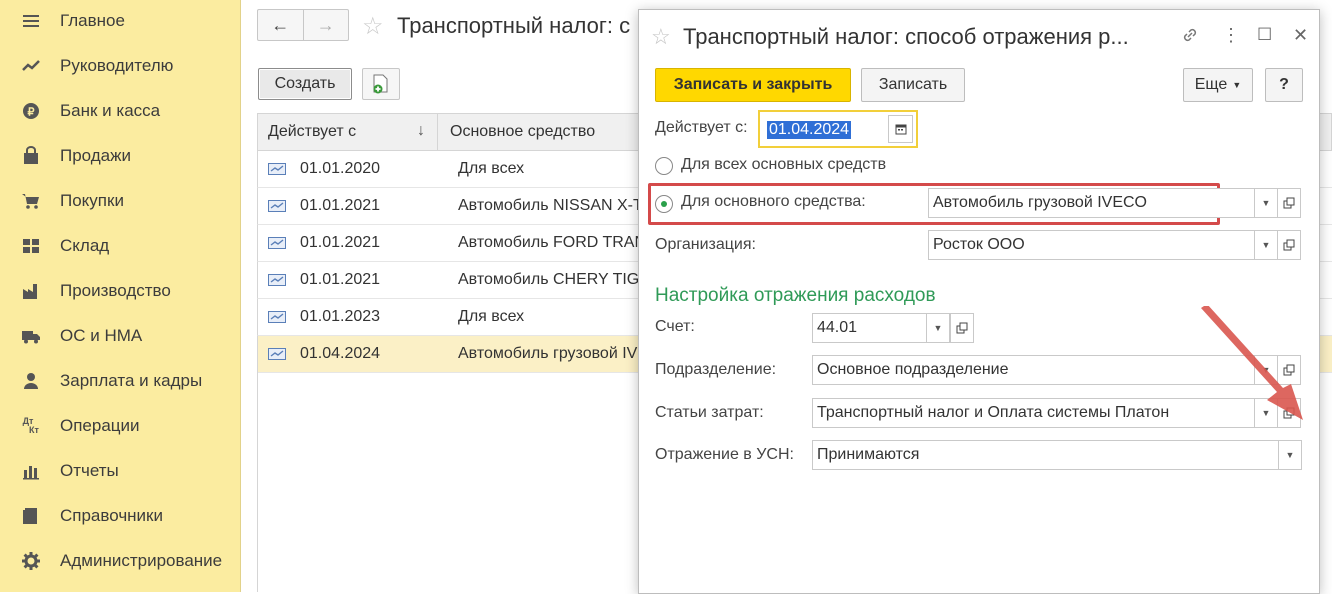  What do you see at coordinates (131, 380) in the screenshot?
I see `sidebar-item-label: Зарплата и кадры` at bounding box center [131, 380].